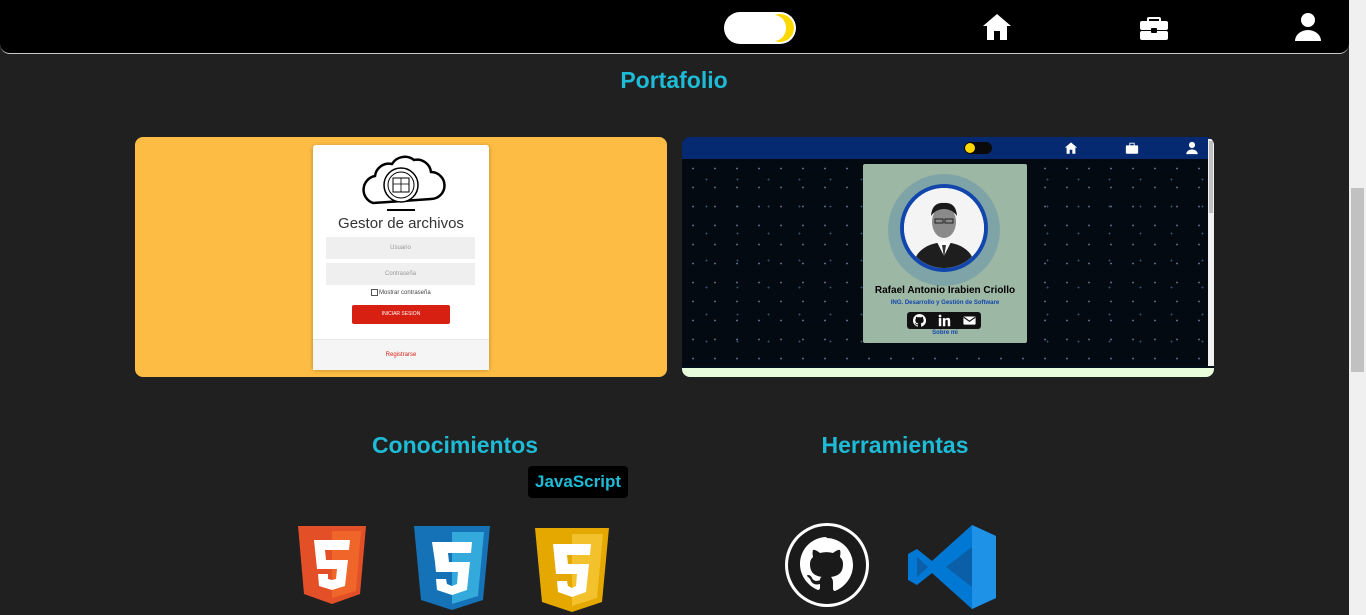 The image size is (1366, 615). Describe the element at coordinates (401, 354) in the screenshot. I see `register-link: Registrarse` at that location.